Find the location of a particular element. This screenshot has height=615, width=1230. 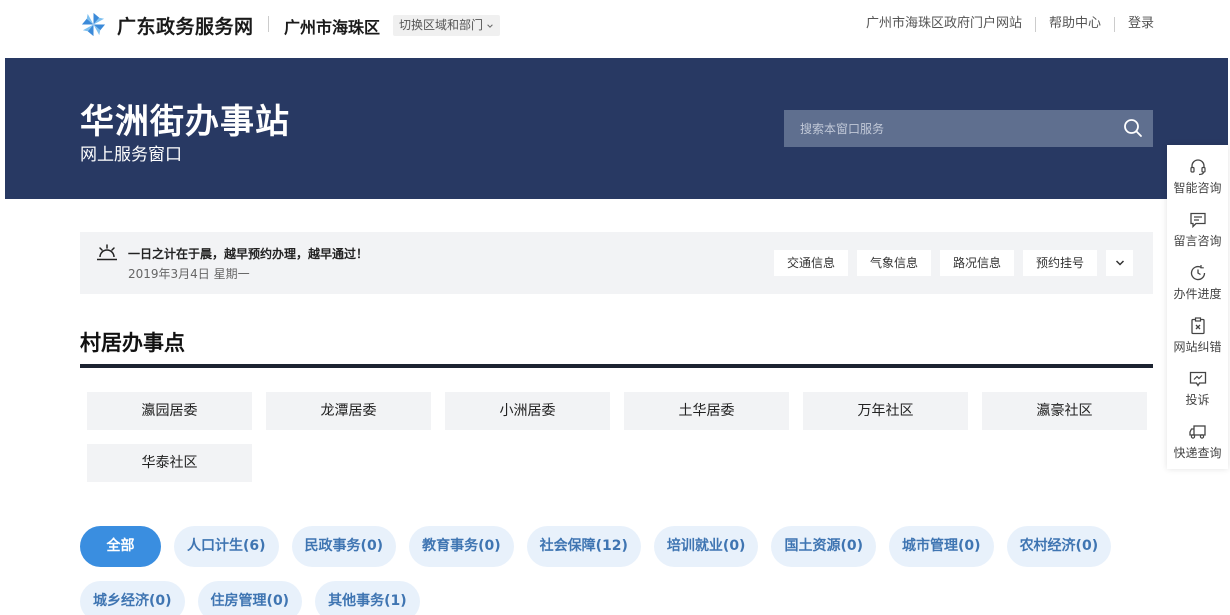

float-item-label: 网站纠错 is located at coordinates (1197, 347).